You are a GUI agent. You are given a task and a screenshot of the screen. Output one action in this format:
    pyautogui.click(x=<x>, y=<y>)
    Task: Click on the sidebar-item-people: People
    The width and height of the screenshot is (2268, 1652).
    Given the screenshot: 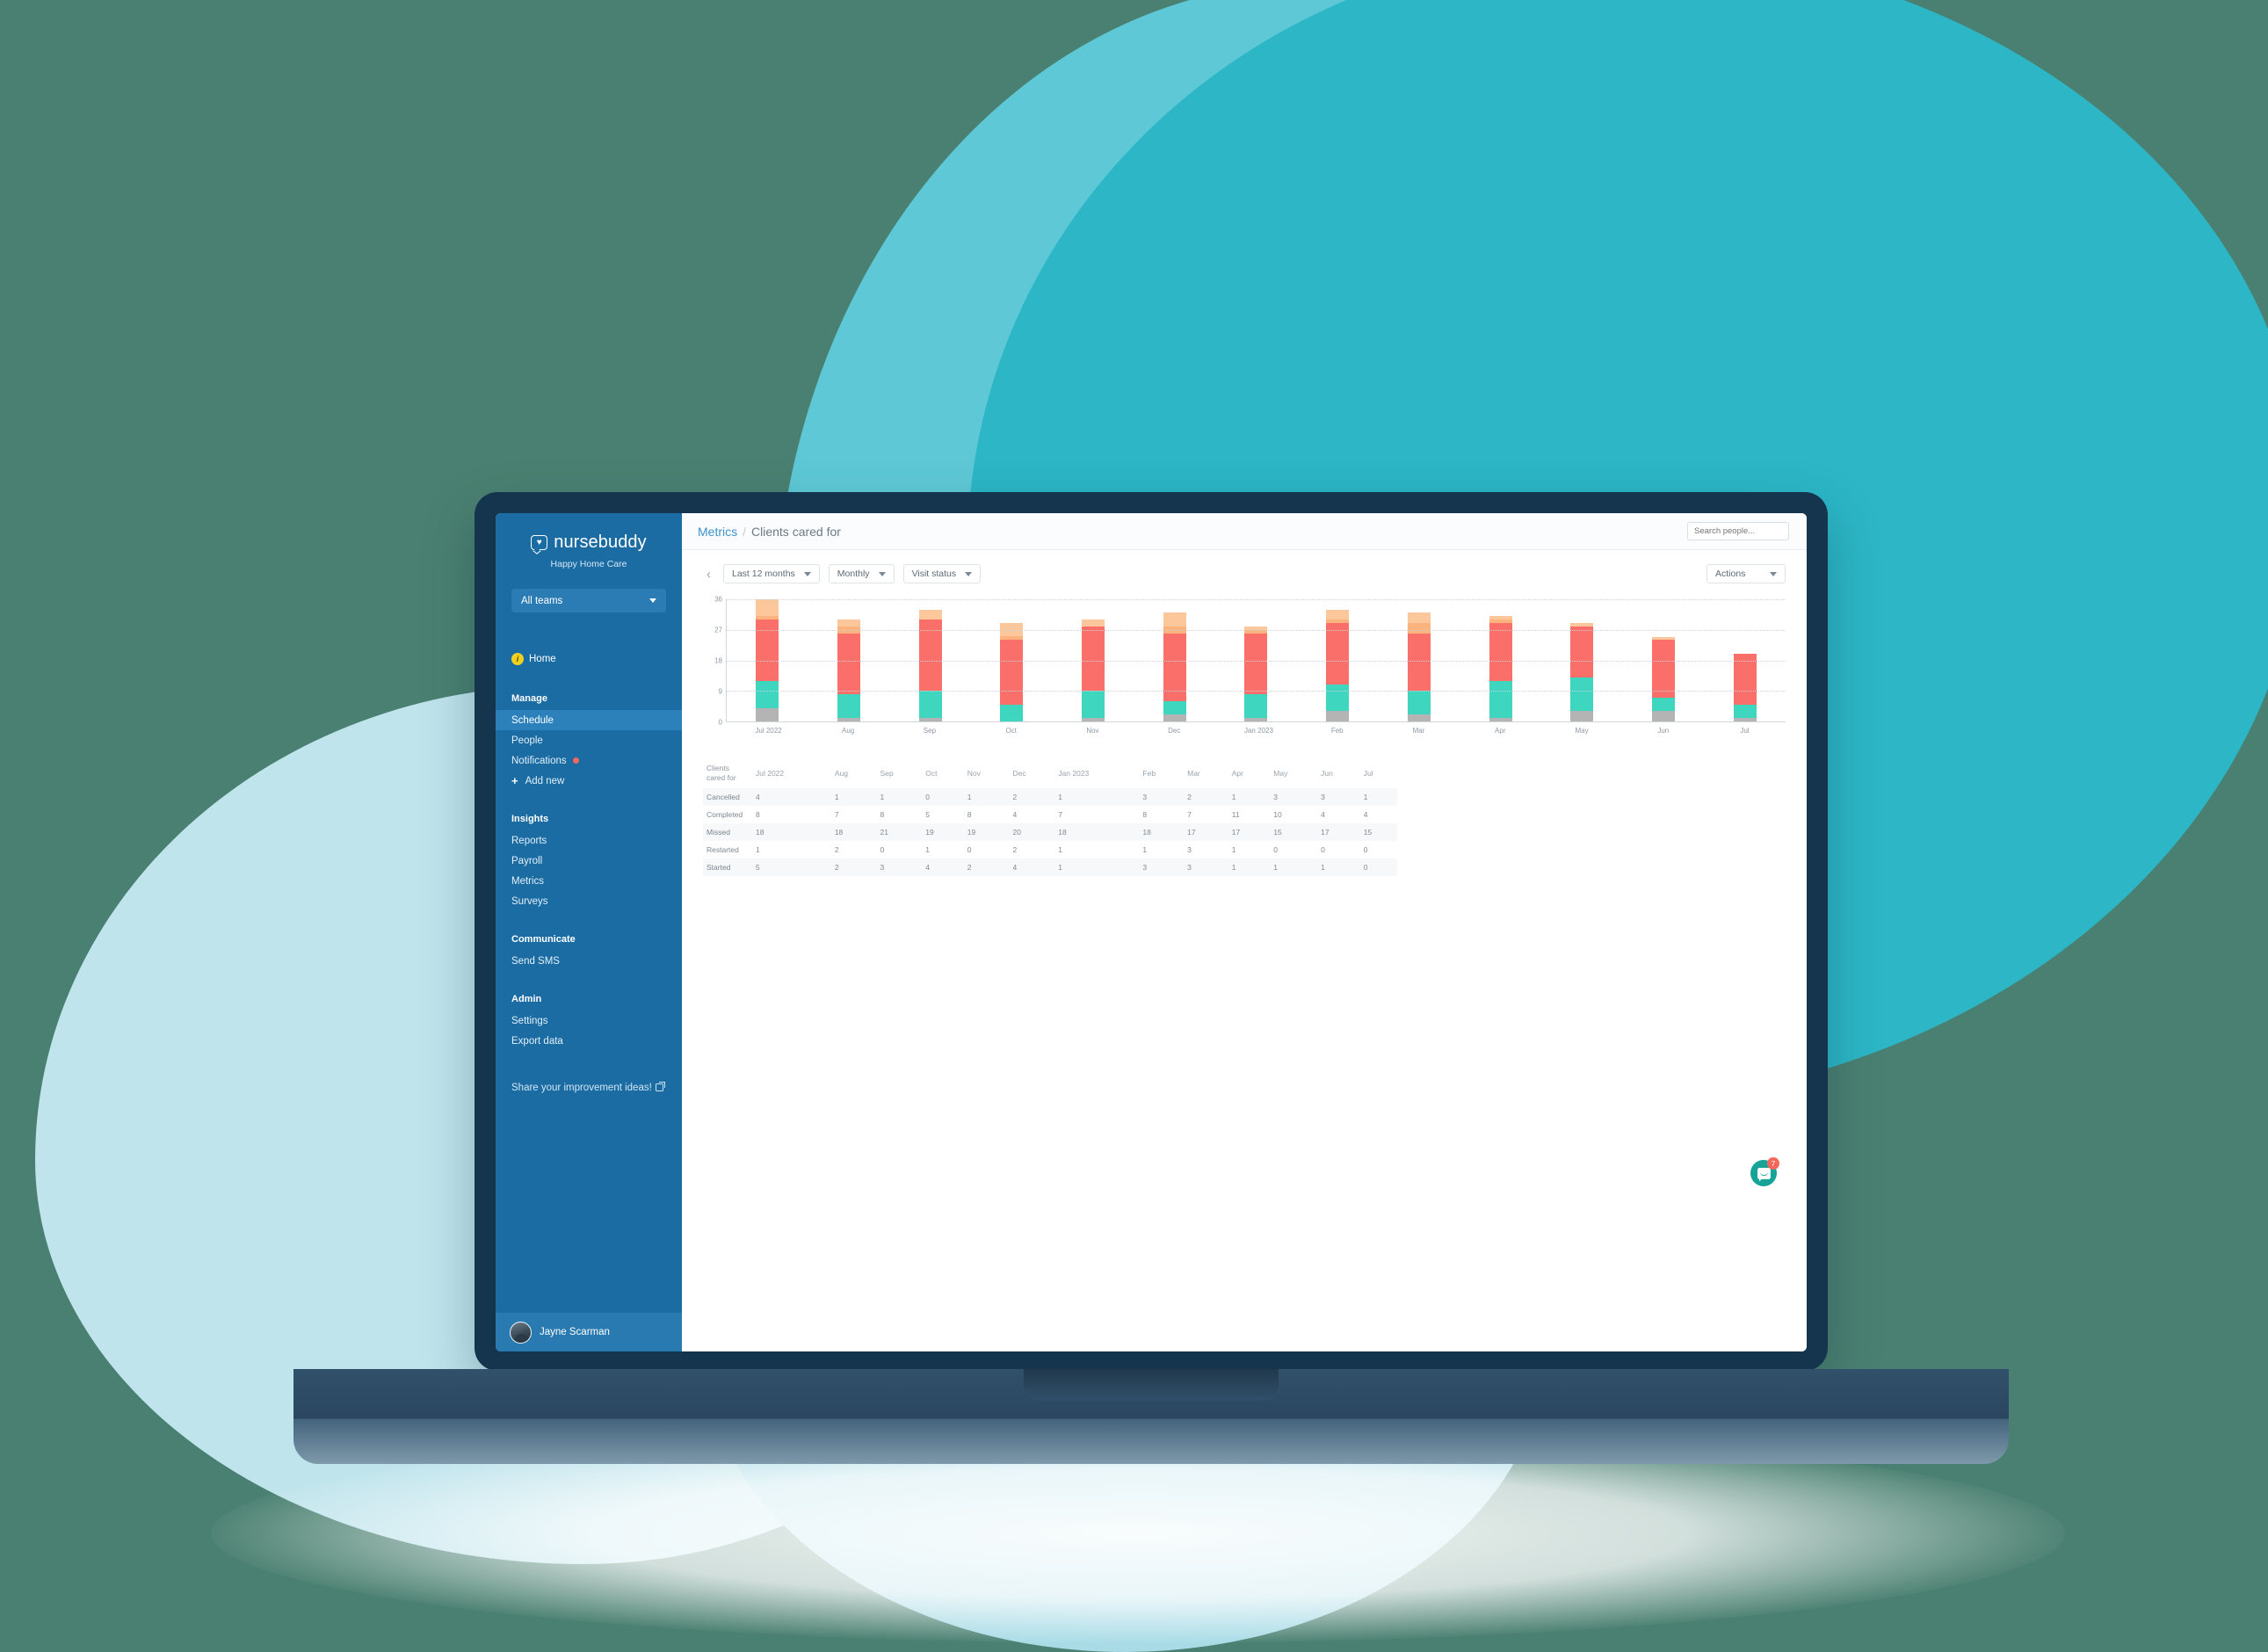 What is the action you would take?
    pyautogui.click(x=589, y=740)
    